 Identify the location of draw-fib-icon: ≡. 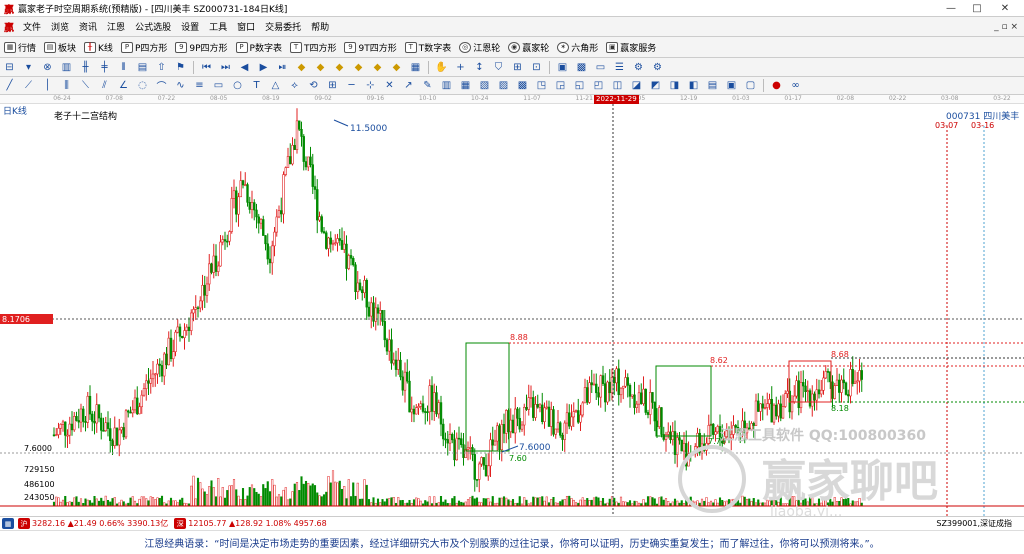
(199, 86).